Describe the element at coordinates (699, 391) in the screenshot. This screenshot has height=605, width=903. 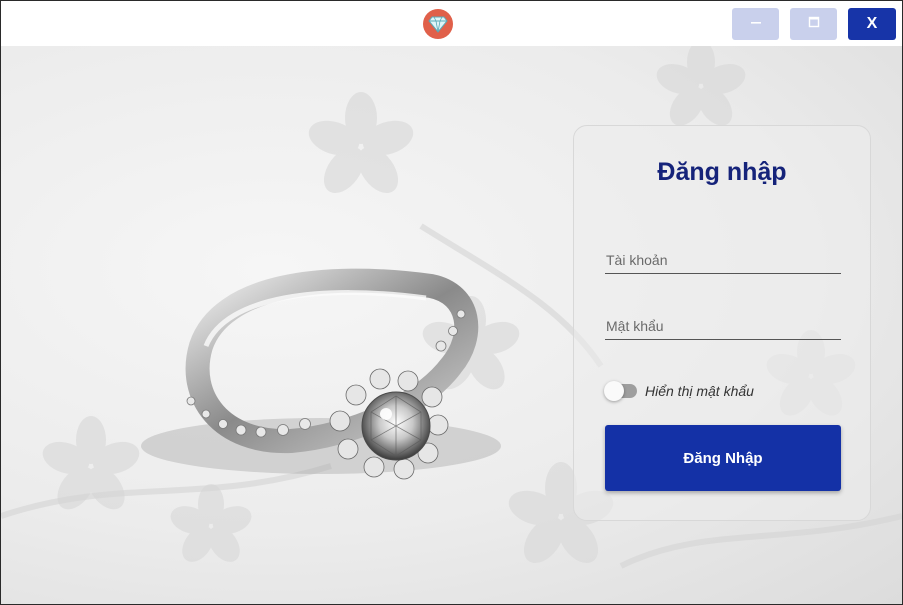
I see `show-password-label: Hiển thị mật khẩu` at that location.